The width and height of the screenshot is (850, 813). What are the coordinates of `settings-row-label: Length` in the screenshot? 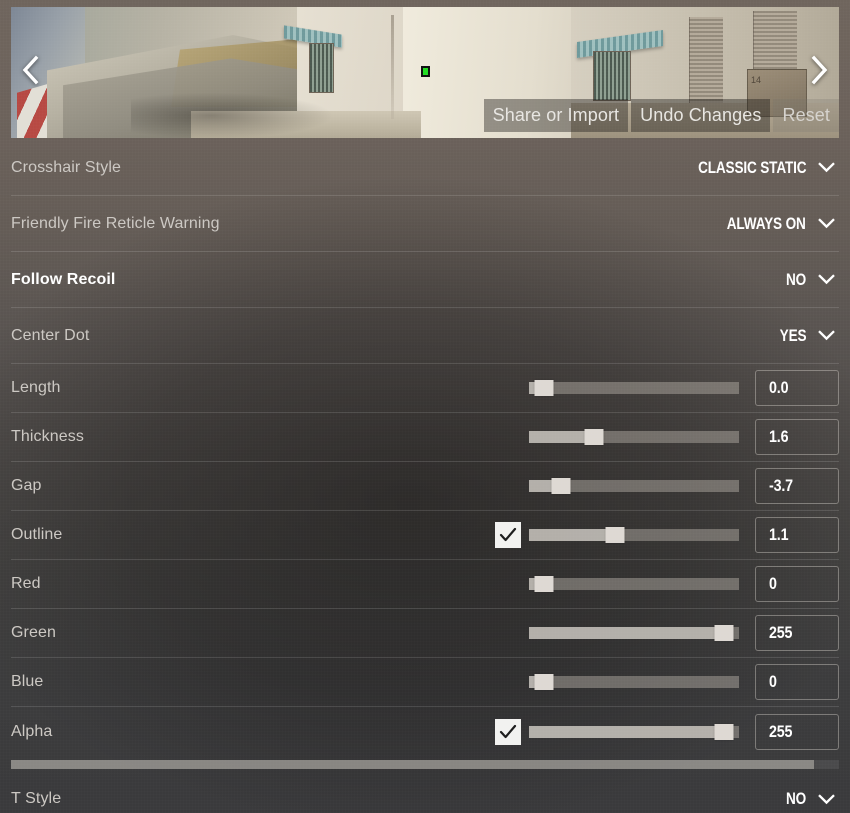 It's located at (36, 387).